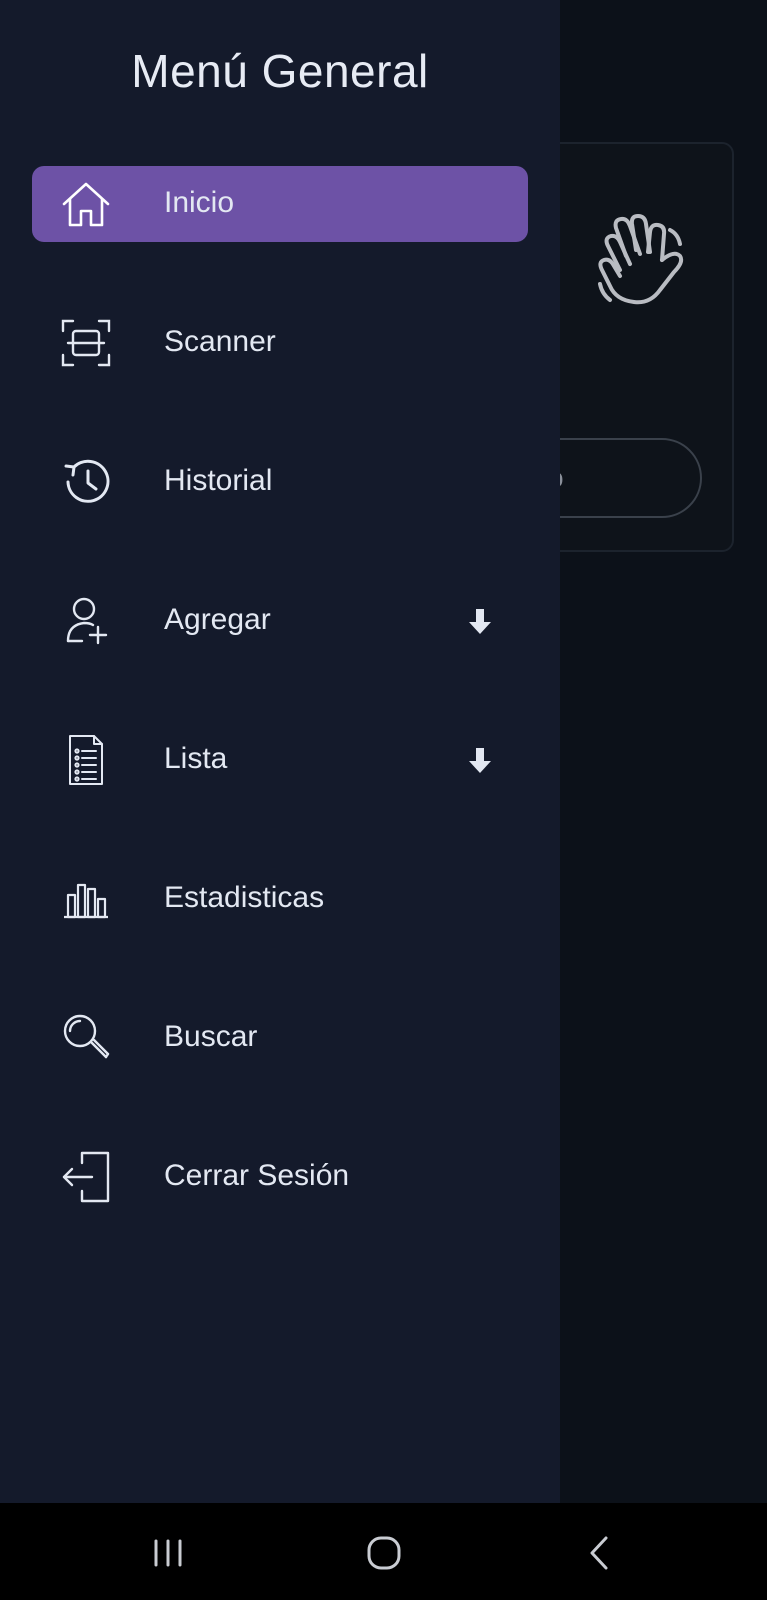 The image size is (767, 1600). What do you see at coordinates (86, 343) in the screenshot?
I see `scanner-icon` at bounding box center [86, 343].